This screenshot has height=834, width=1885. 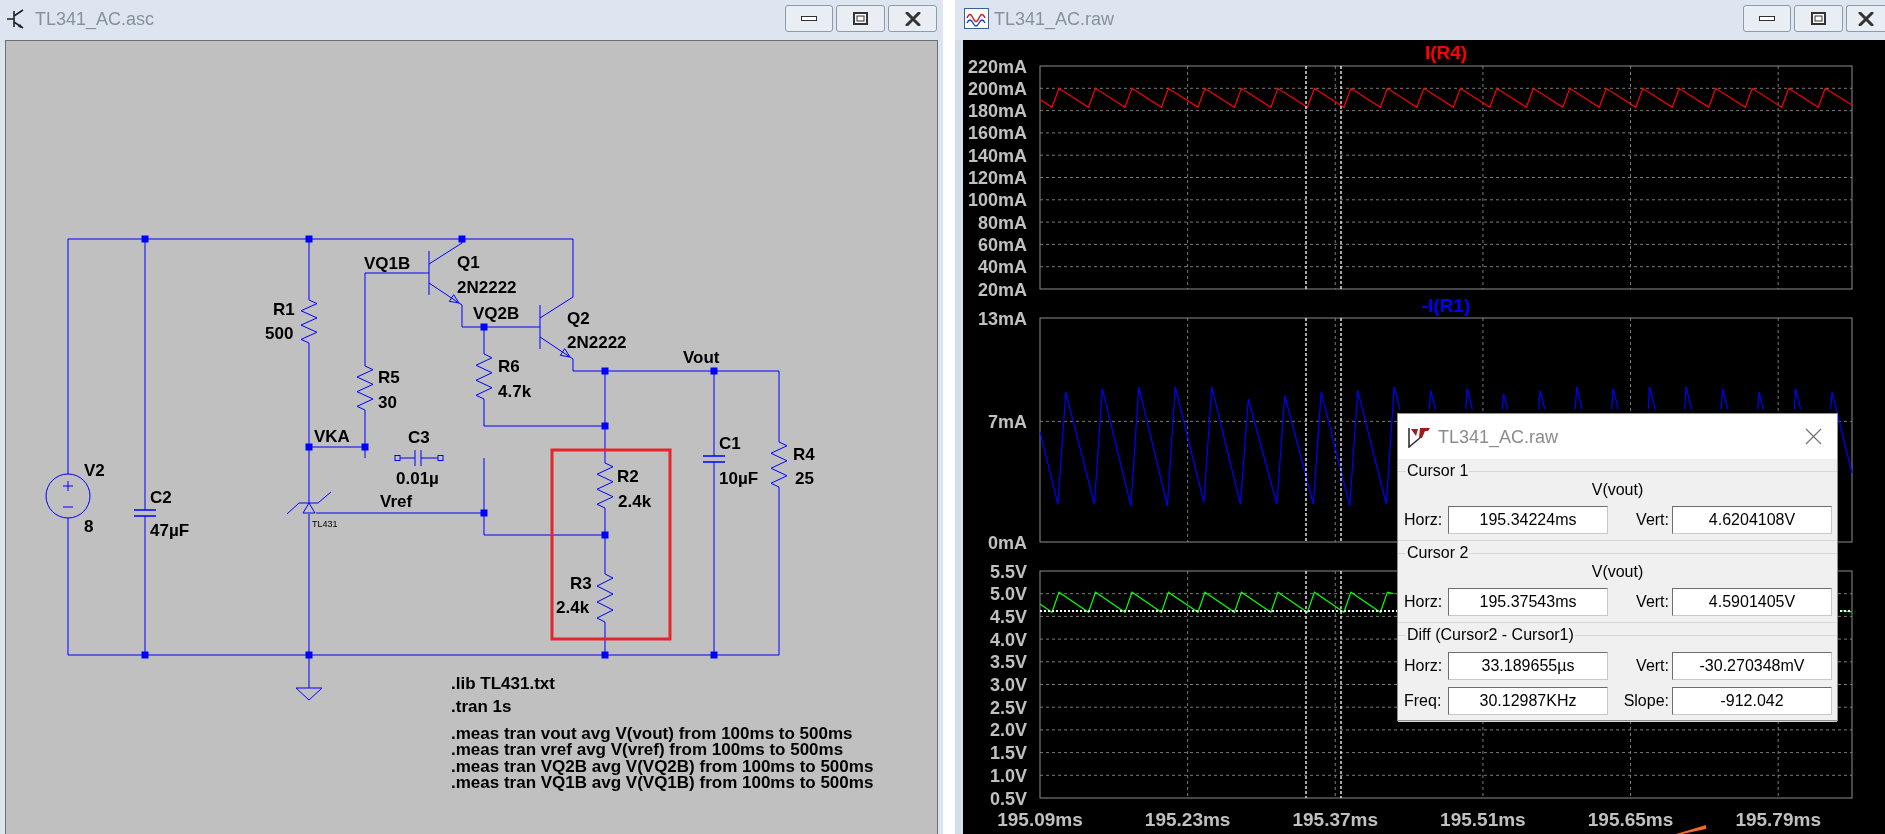 I want to click on component-value: 0.01µ, so click(x=417, y=478).